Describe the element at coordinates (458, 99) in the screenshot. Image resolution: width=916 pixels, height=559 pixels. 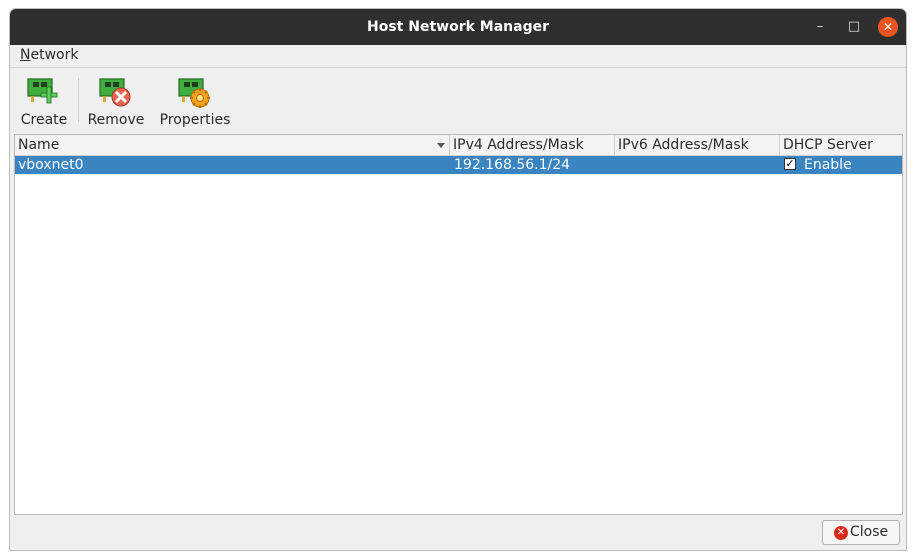
I see `toolbar: Create Remove Properties` at that location.